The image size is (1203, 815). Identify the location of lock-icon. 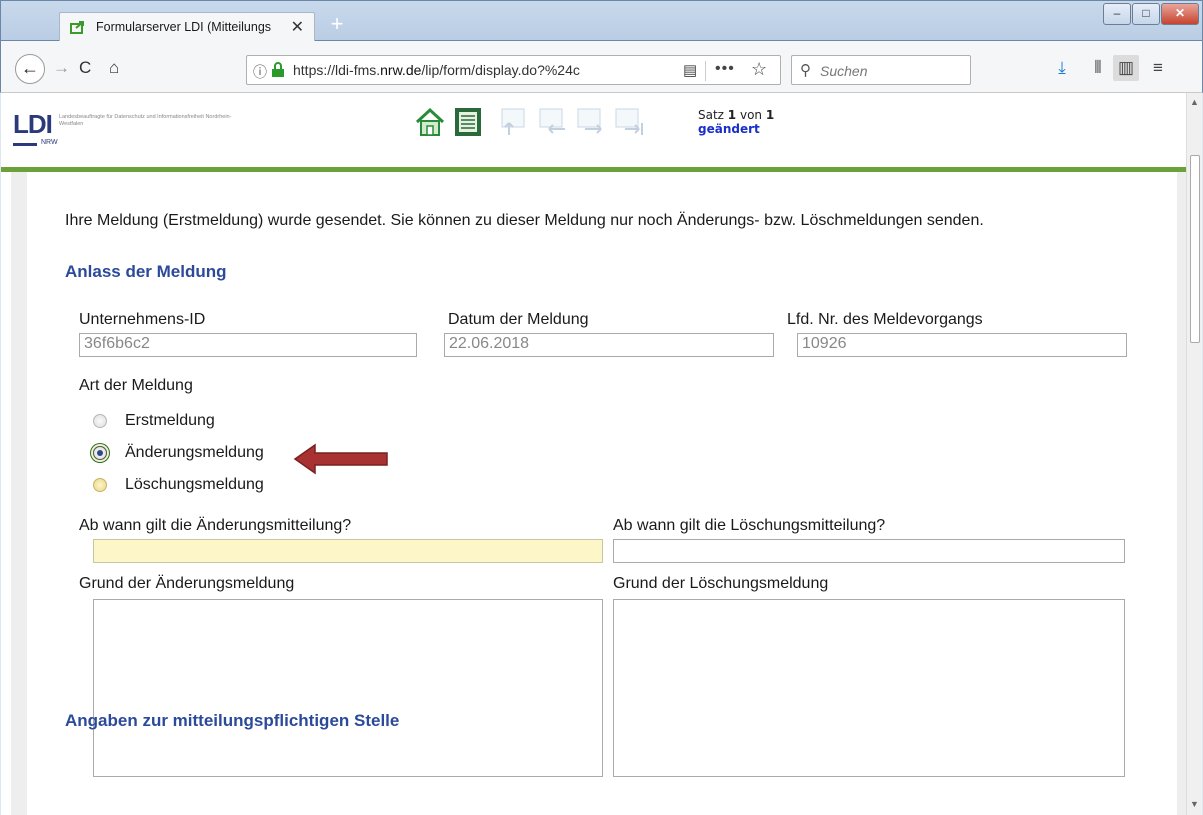
(278, 69).